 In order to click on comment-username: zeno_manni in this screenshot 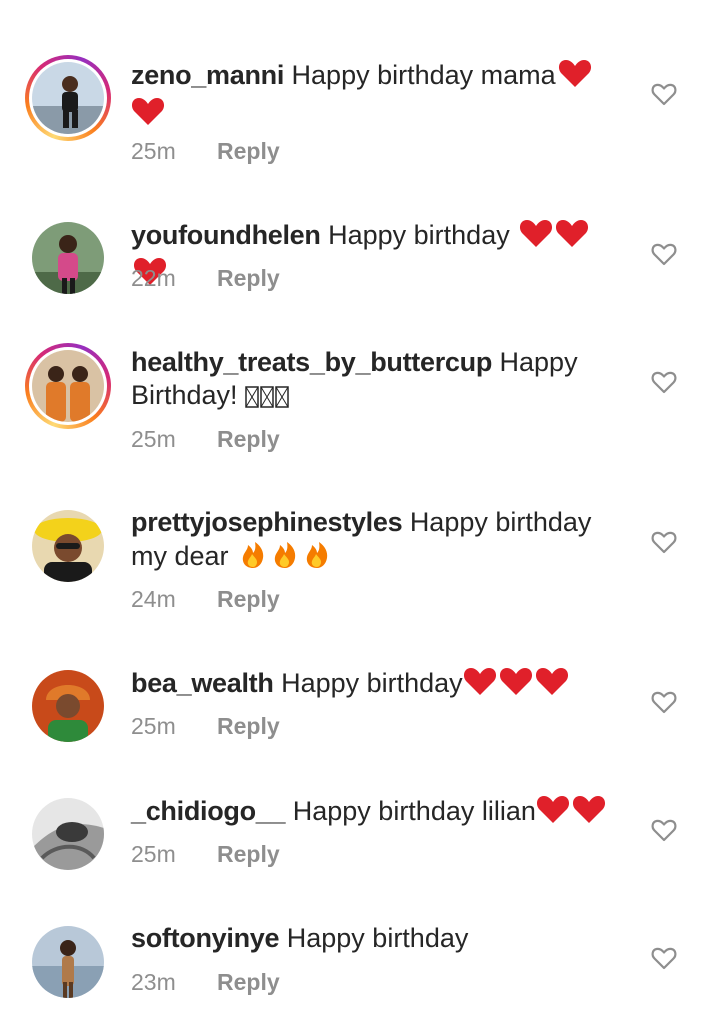, I will do `click(207, 75)`.